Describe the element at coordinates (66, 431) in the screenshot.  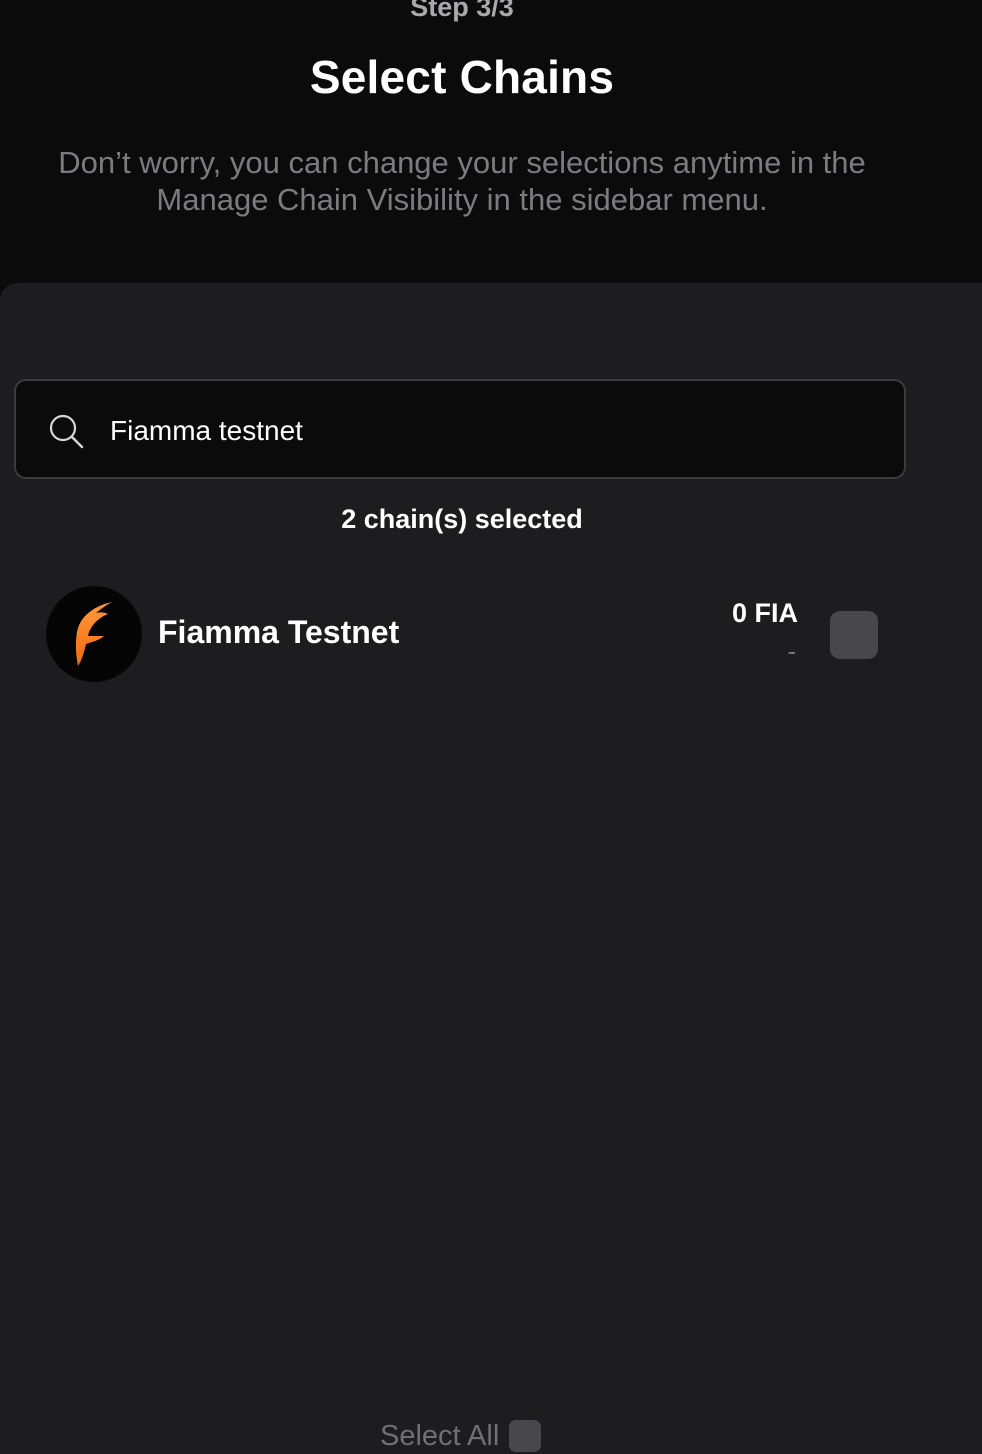
I see `search-icon` at that location.